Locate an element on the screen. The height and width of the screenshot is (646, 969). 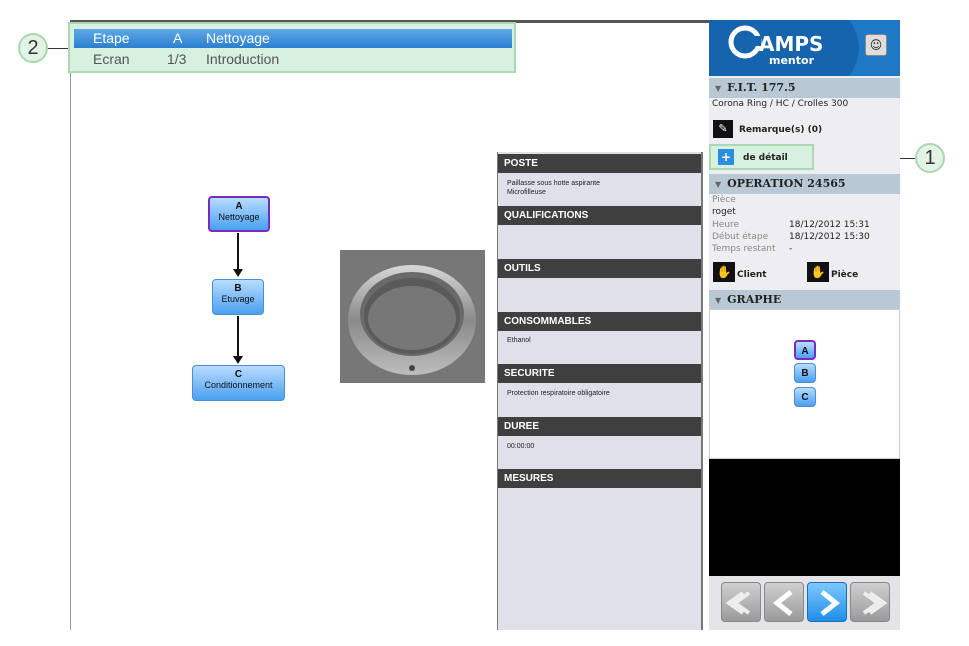
graph-node-letter: A is located at coordinates (805, 351).